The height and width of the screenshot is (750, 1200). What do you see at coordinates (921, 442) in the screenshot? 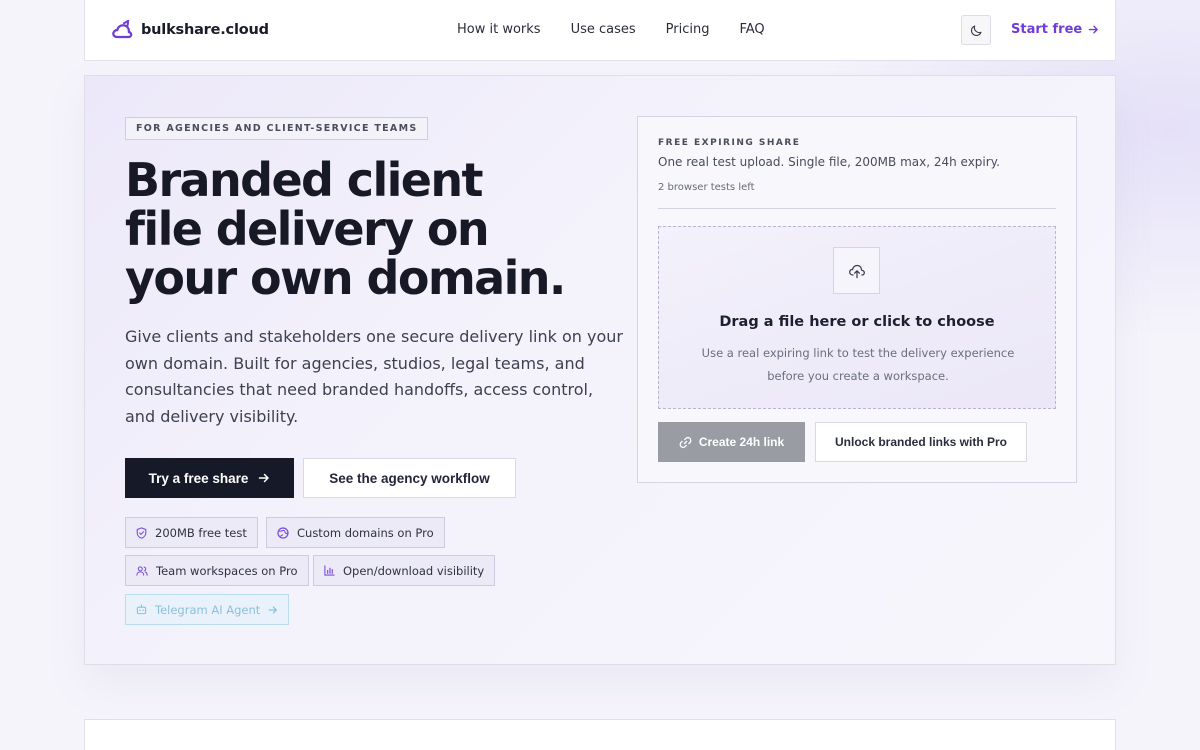
I see `unlock-pro-button: Unlock branded links with Pro` at bounding box center [921, 442].